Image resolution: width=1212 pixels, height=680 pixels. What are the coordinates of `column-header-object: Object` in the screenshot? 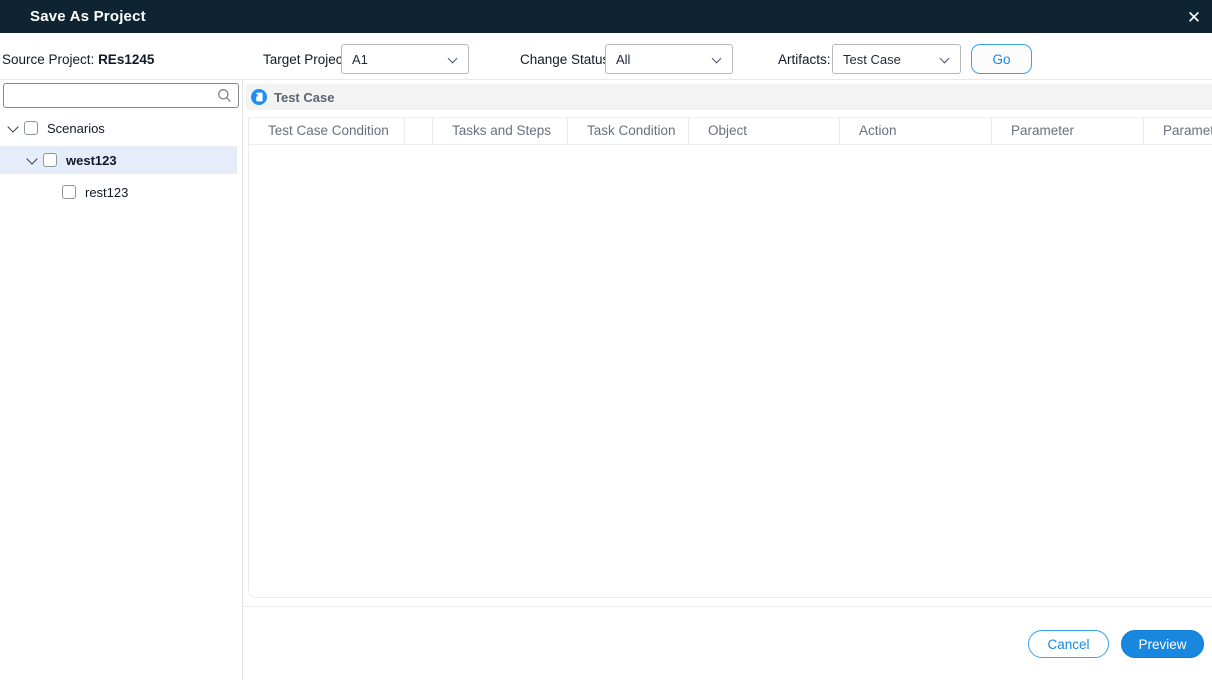 It's located at (764, 131).